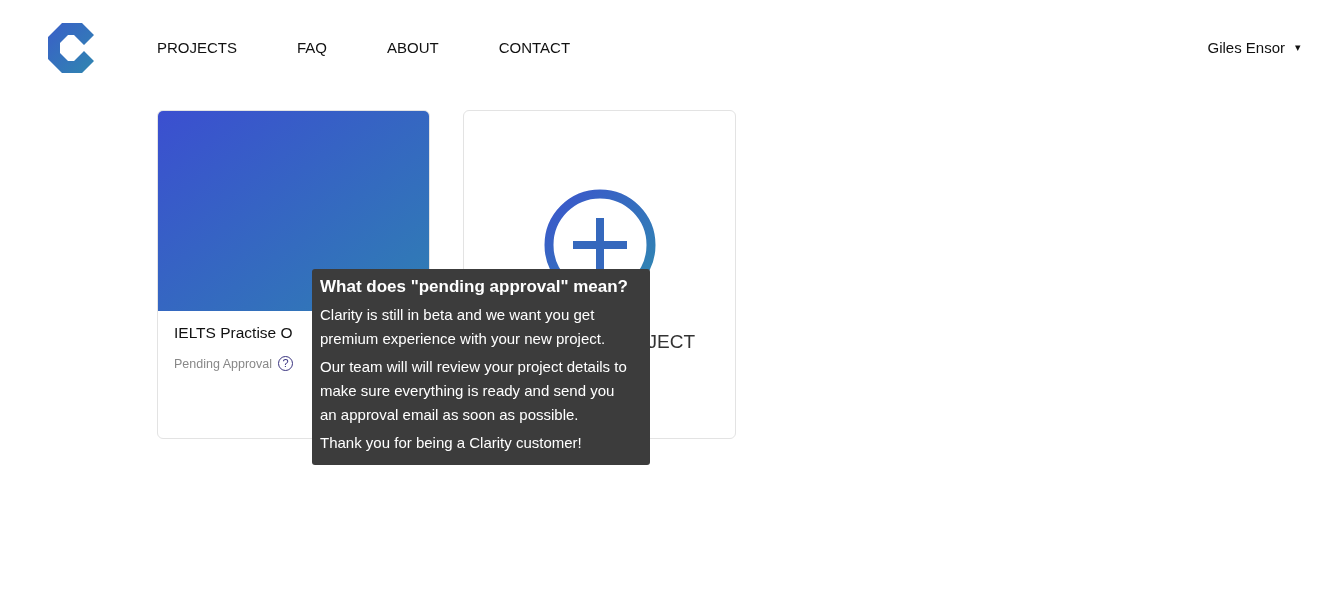 This screenshot has width=1333, height=611. What do you see at coordinates (233, 333) in the screenshot?
I see `project-title: IELTS Practise O` at bounding box center [233, 333].